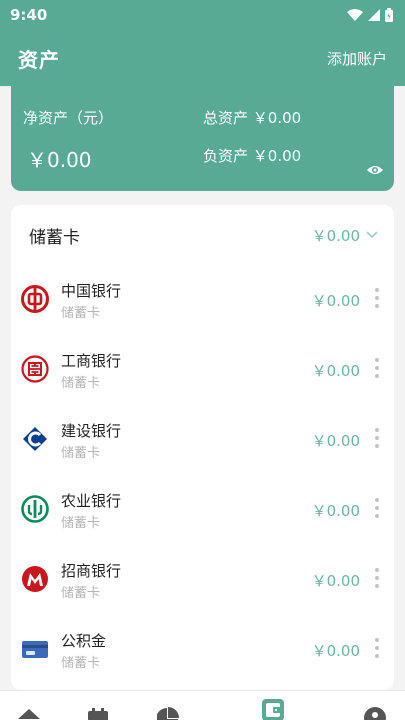  Describe the element at coordinates (277, 118) in the screenshot. I see `total-assets-value: ￥0.00` at that location.